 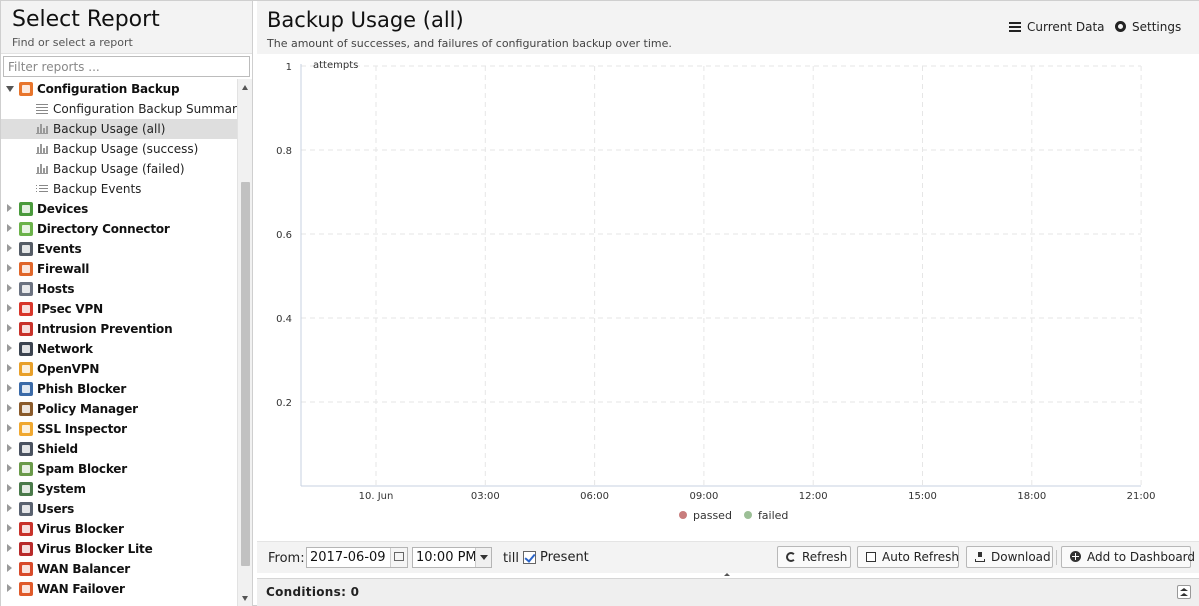 What do you see at coordinates (1009, 557) in the screenshot?
I see `download-button: Download` at bounding box center [1009, 557].